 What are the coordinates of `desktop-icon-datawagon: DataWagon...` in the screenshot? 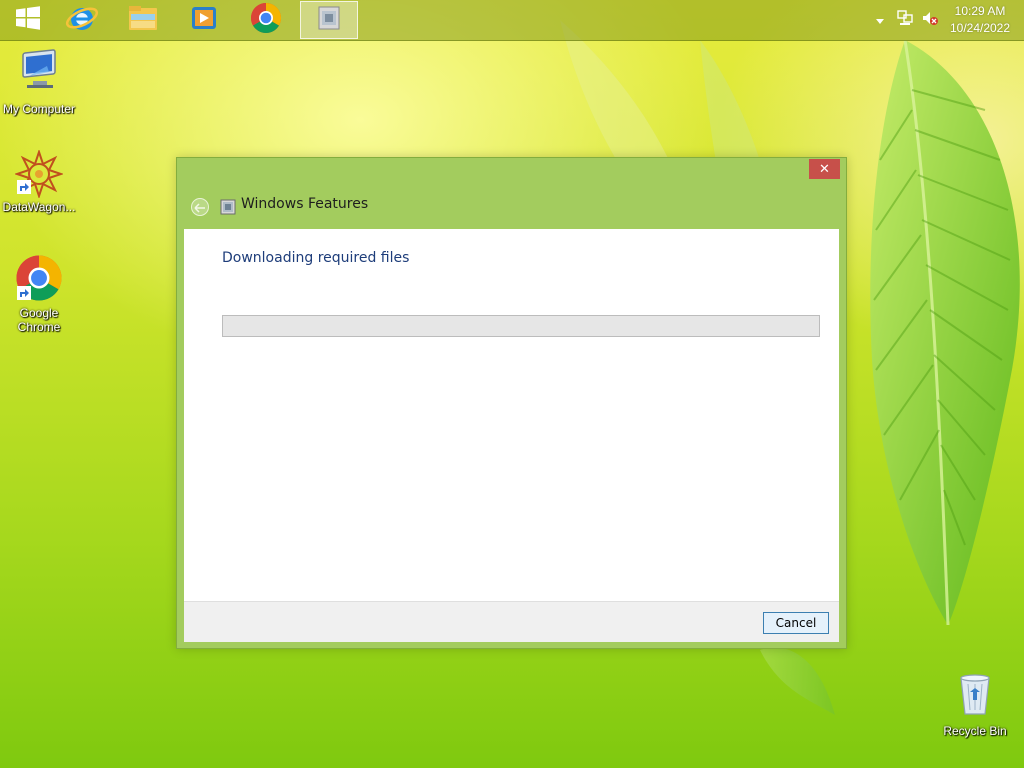 It's located at (39, 181).